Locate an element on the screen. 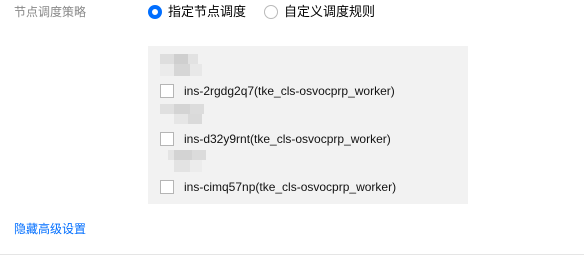 This screenshot has width=584, height=259. node-name: ins-2rgdg2q7(tke_cls-osvocprp_worker) is located at coordinates (289, 91).